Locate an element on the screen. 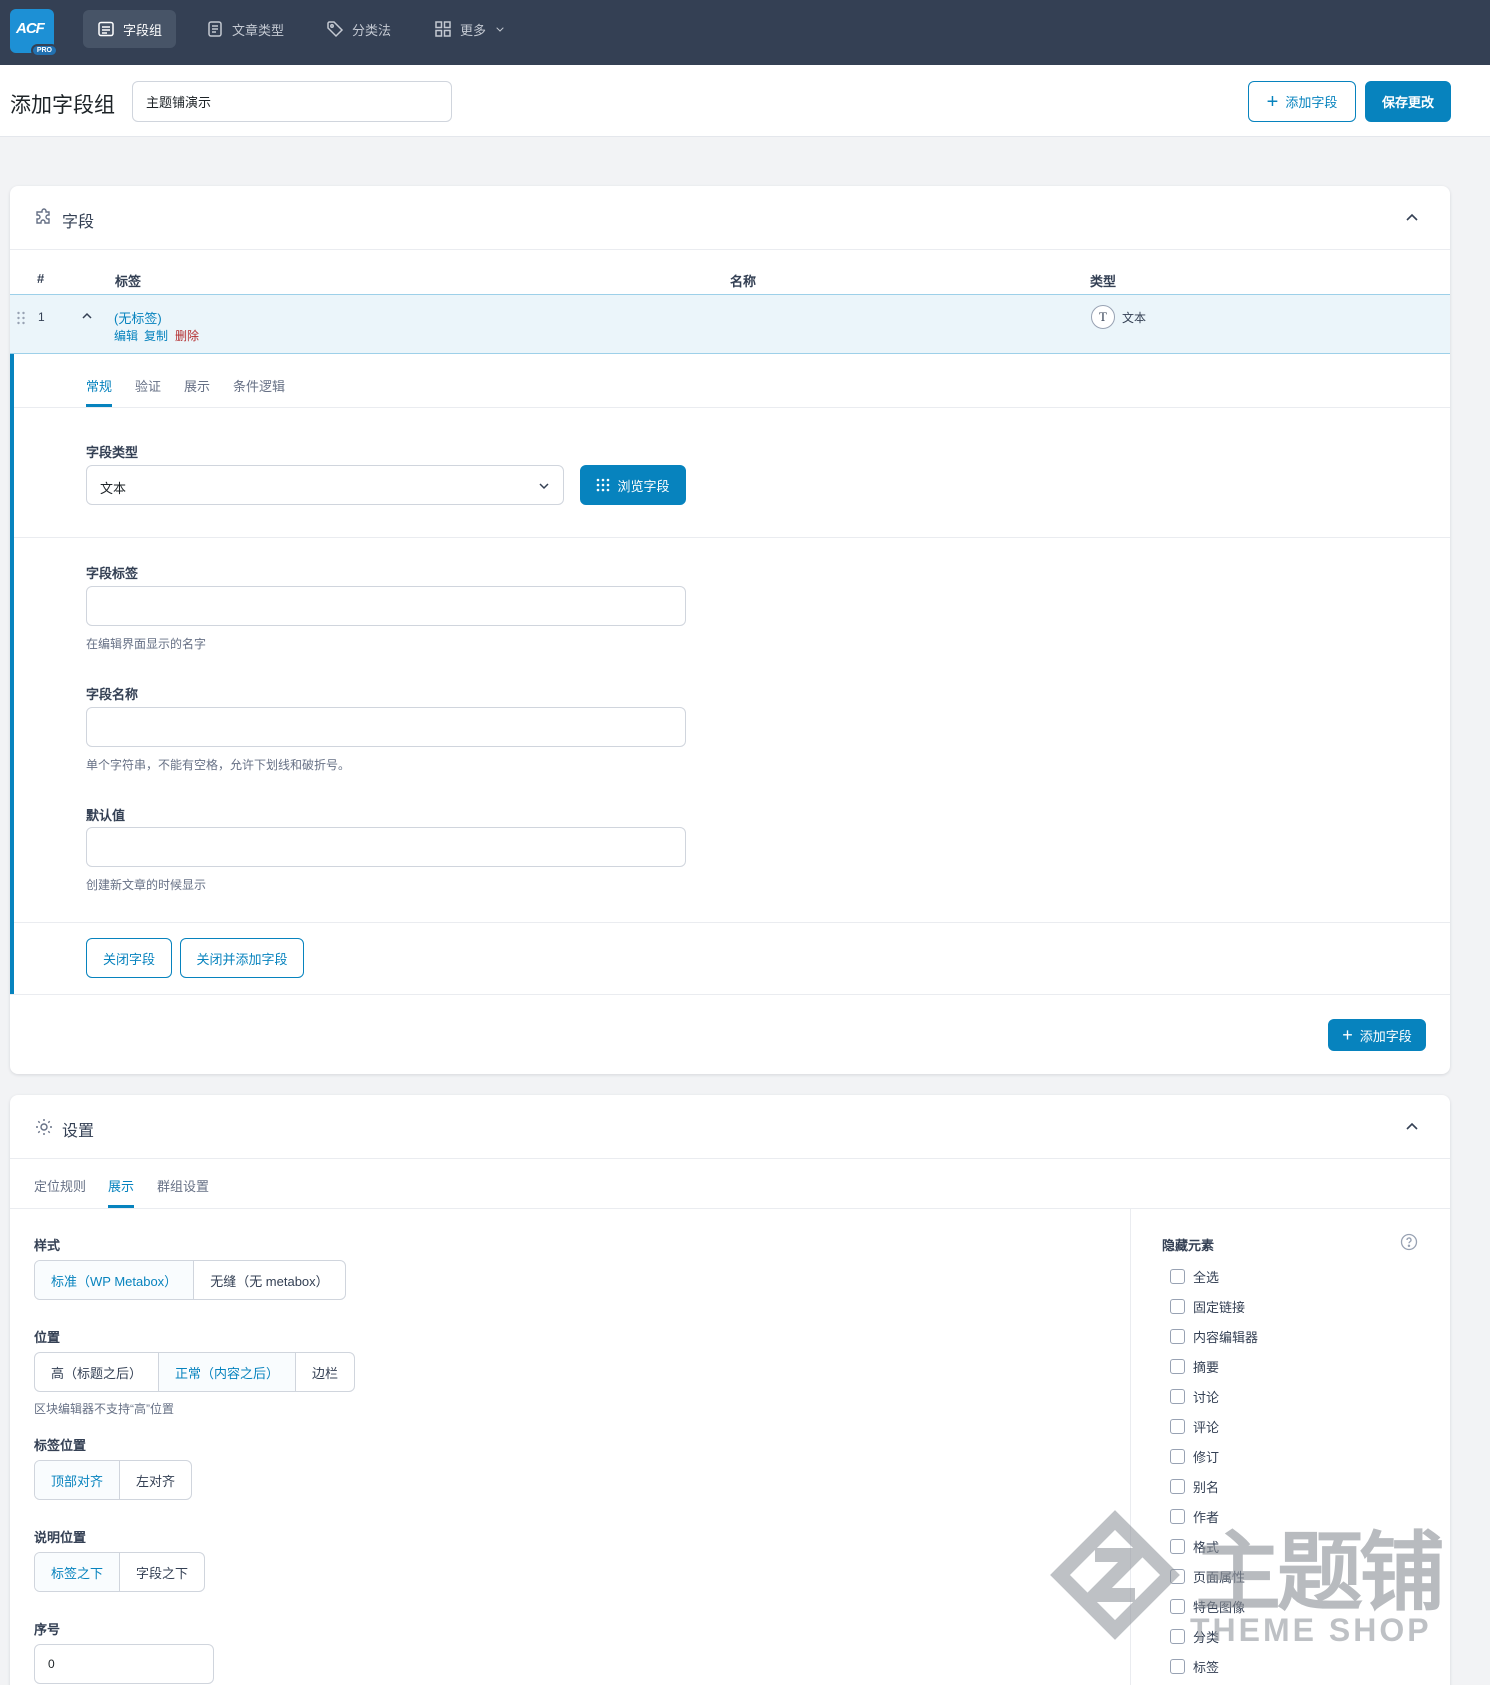 The width and height of the screenshot is (1490, 1685). instruction-below-label: 标签之下 is located at coordinates (78, 1572).